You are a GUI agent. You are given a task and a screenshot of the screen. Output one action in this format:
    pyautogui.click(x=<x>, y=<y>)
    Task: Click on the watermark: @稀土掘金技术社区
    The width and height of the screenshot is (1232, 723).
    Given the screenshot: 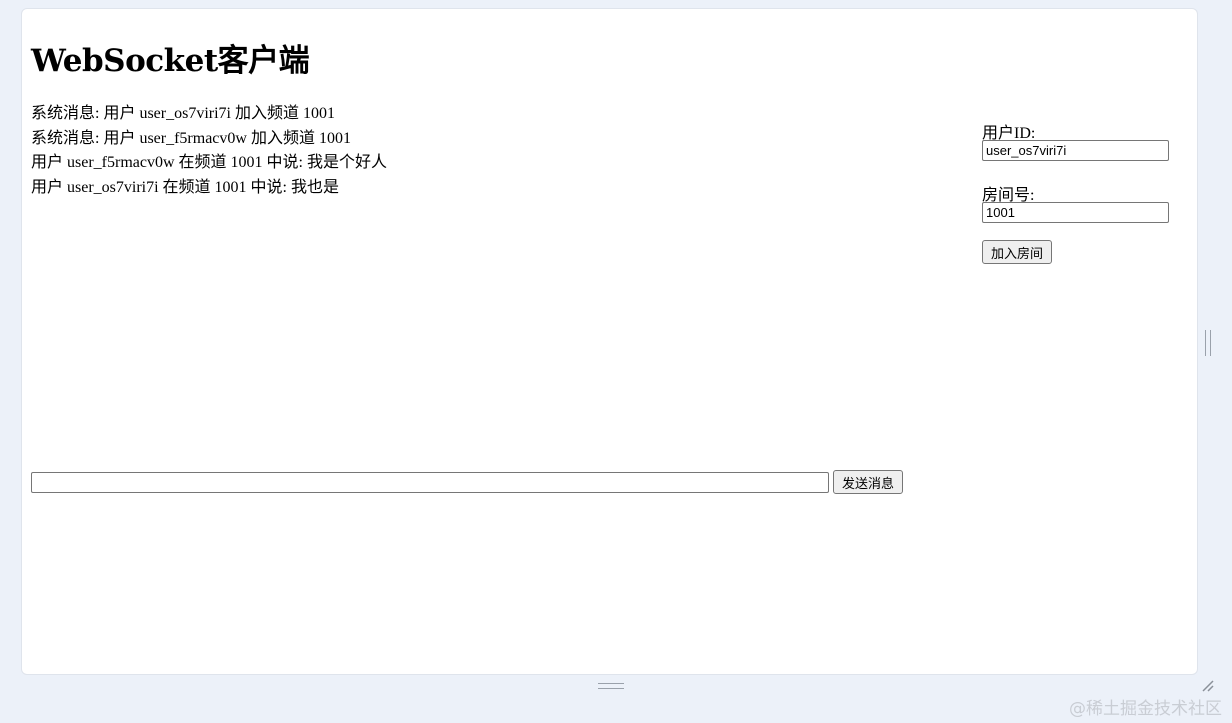 What is the action you would take?
    pyautogui.click(x=1145, y=709)
    